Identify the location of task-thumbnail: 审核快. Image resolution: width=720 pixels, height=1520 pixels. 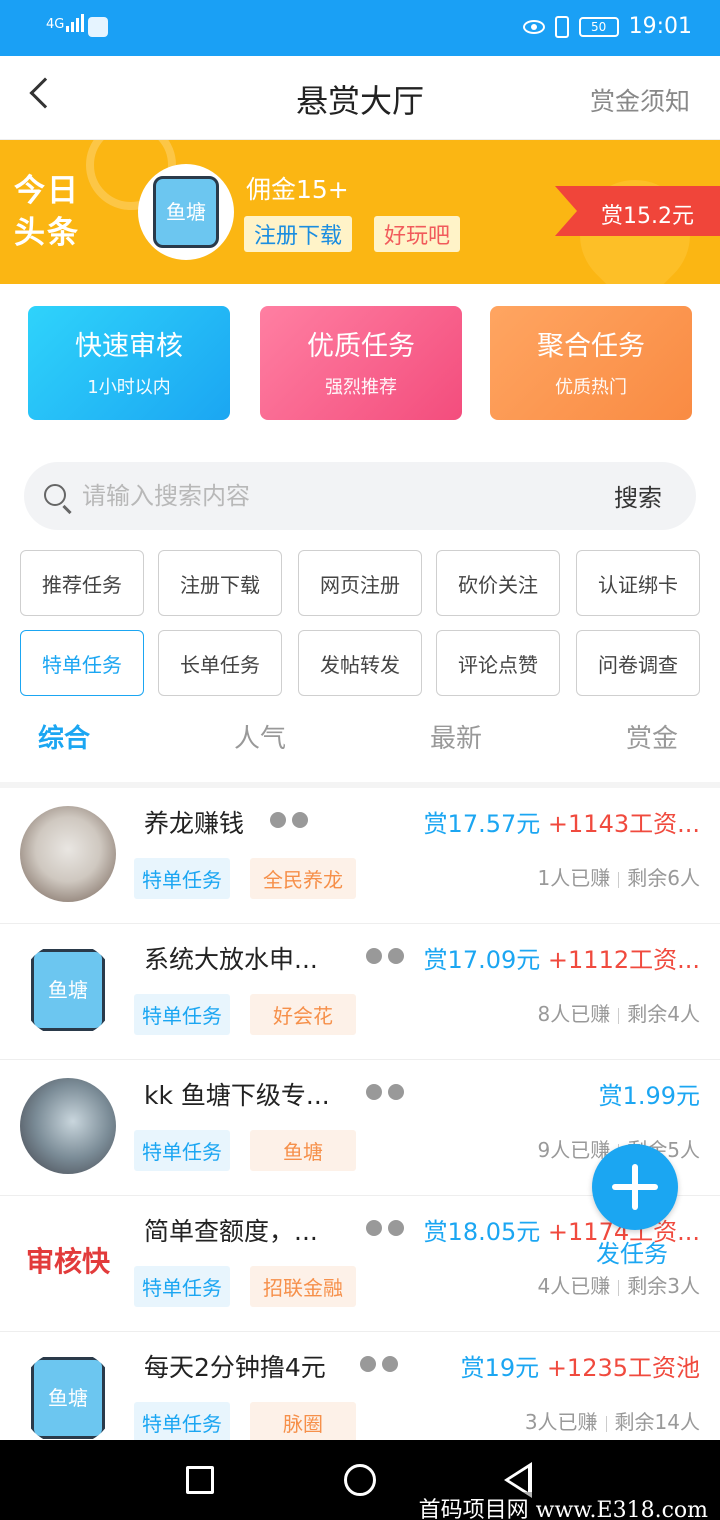
(68, 1262).